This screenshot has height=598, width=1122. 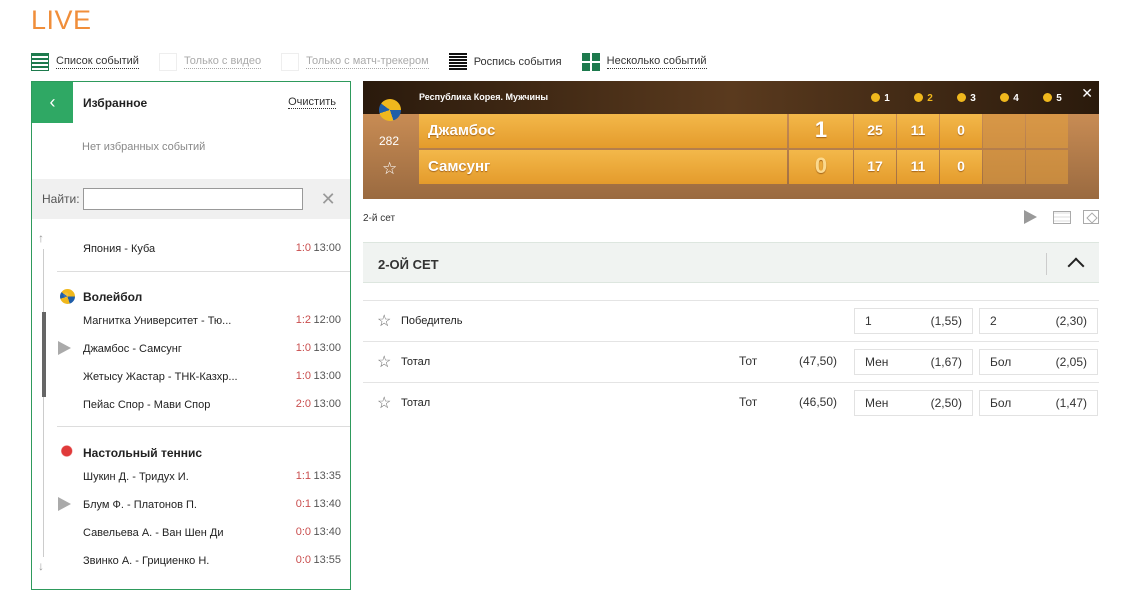 What do you see at coordinates (132, 349) in the screenshot?
I see `event-name: Джамбос - Самсунг` at bounding box center [132, 349].